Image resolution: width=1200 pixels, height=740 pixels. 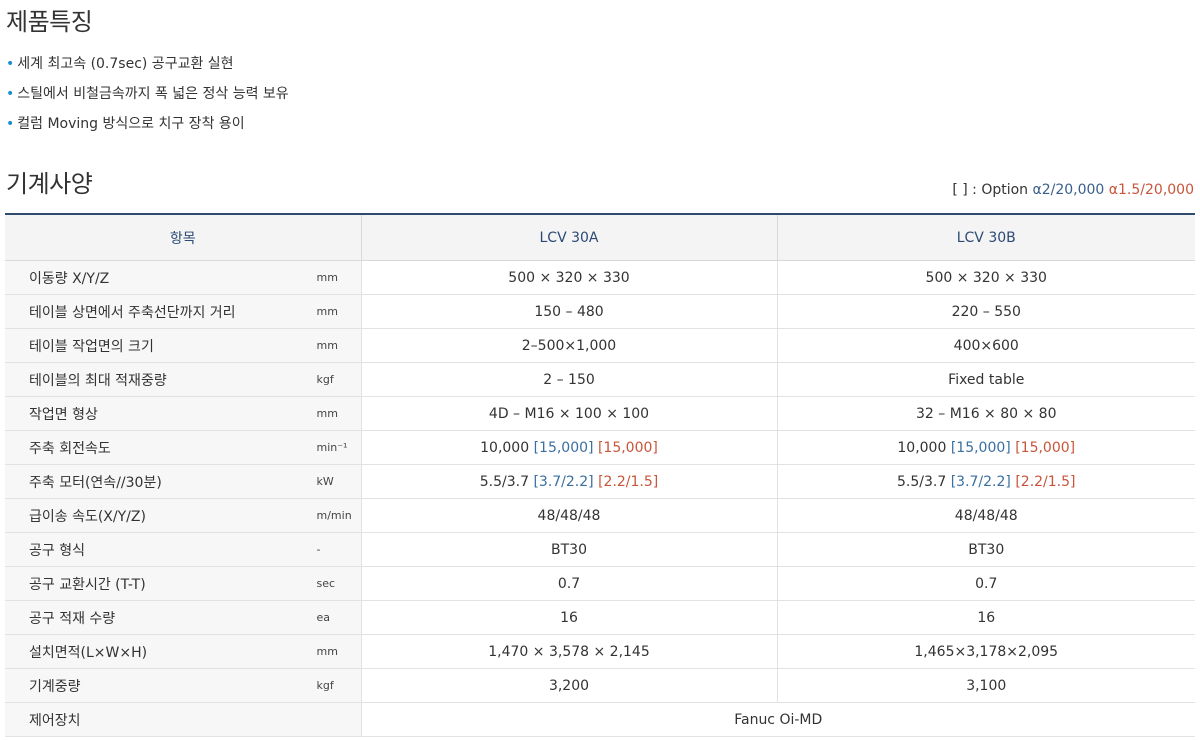 I want to click on value-option-2: [15,000], so click(x=627, y=447).